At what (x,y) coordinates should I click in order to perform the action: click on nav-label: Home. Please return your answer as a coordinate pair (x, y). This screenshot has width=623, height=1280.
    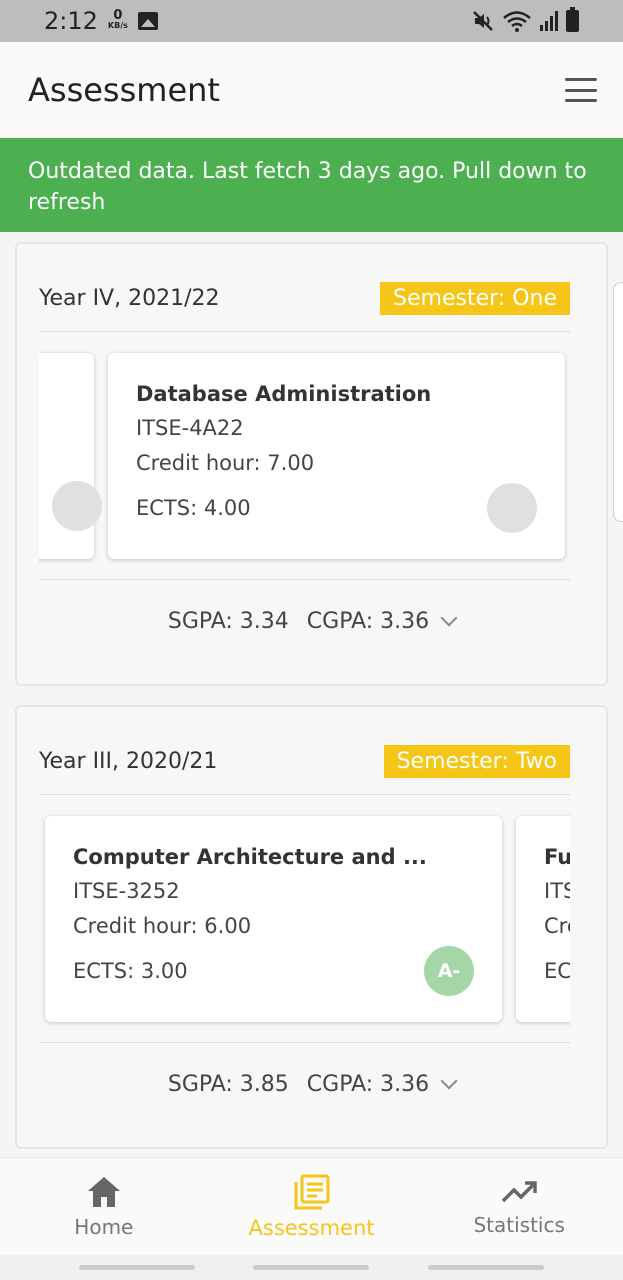
    Looking at the image, I should click on (104, 1226).